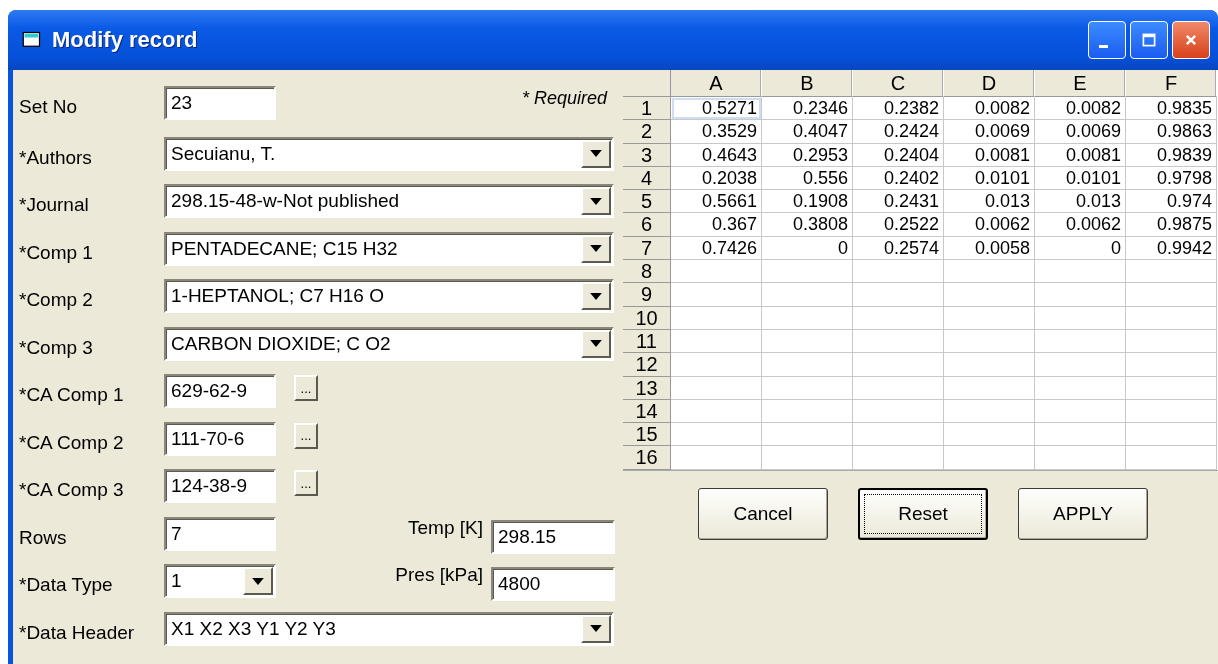 The image size is (1218, 664). I want to click on close-button, so click(1191, 40).